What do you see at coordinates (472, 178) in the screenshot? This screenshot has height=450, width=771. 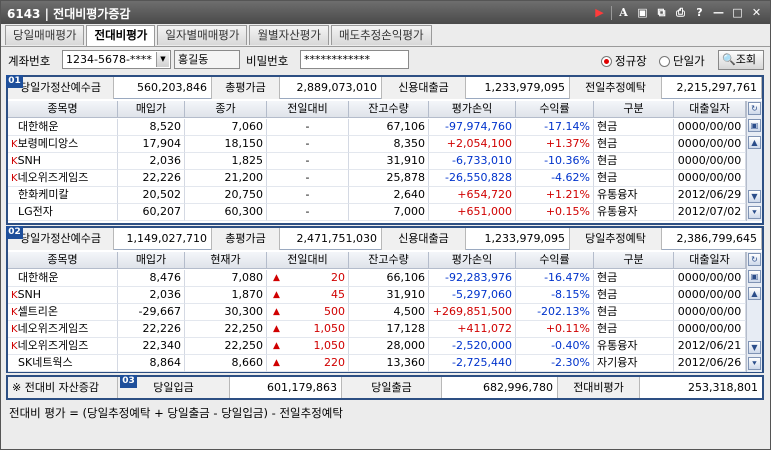 I see `cell-pl: -26,550,828` at bounding box center [472, 178].